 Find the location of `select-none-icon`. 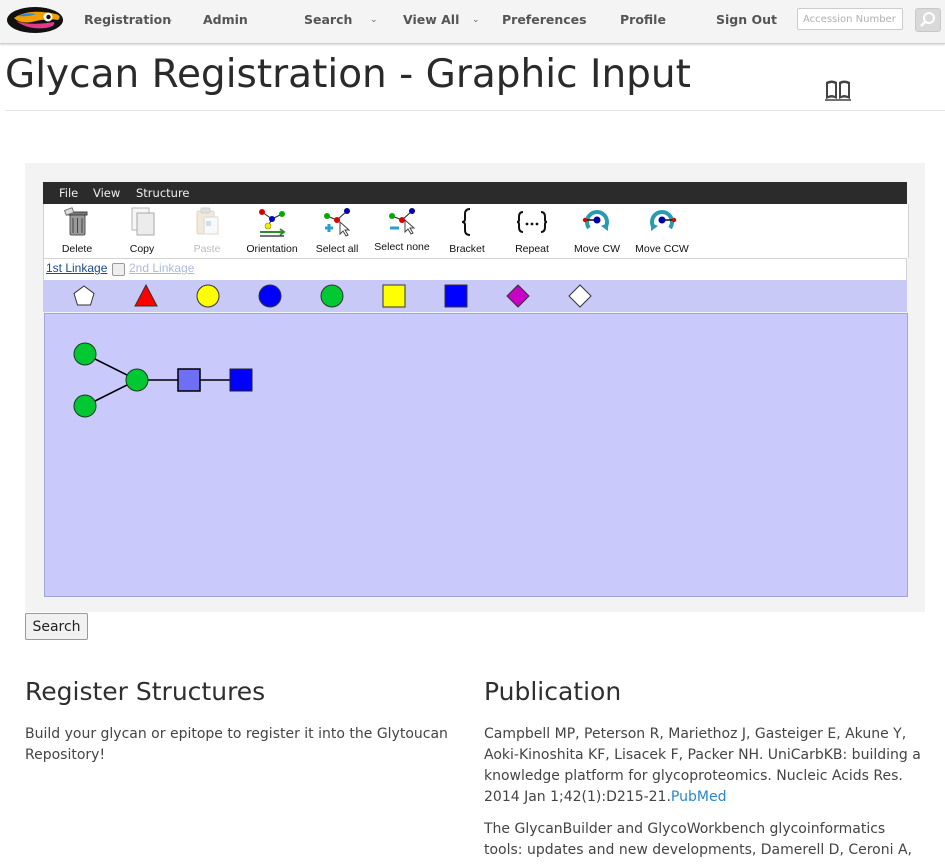

select-none-icon is located at coordinates (402, 221).